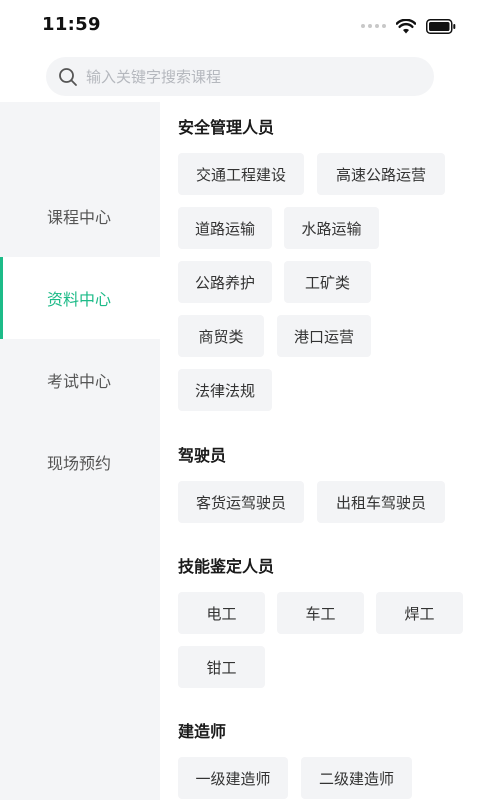 The width and height of the screenshot is (480, 800). Describe the element at coordinates (327, 282) in the screenshot. I see `chip-industrial-mining: 工矿类` at that location.